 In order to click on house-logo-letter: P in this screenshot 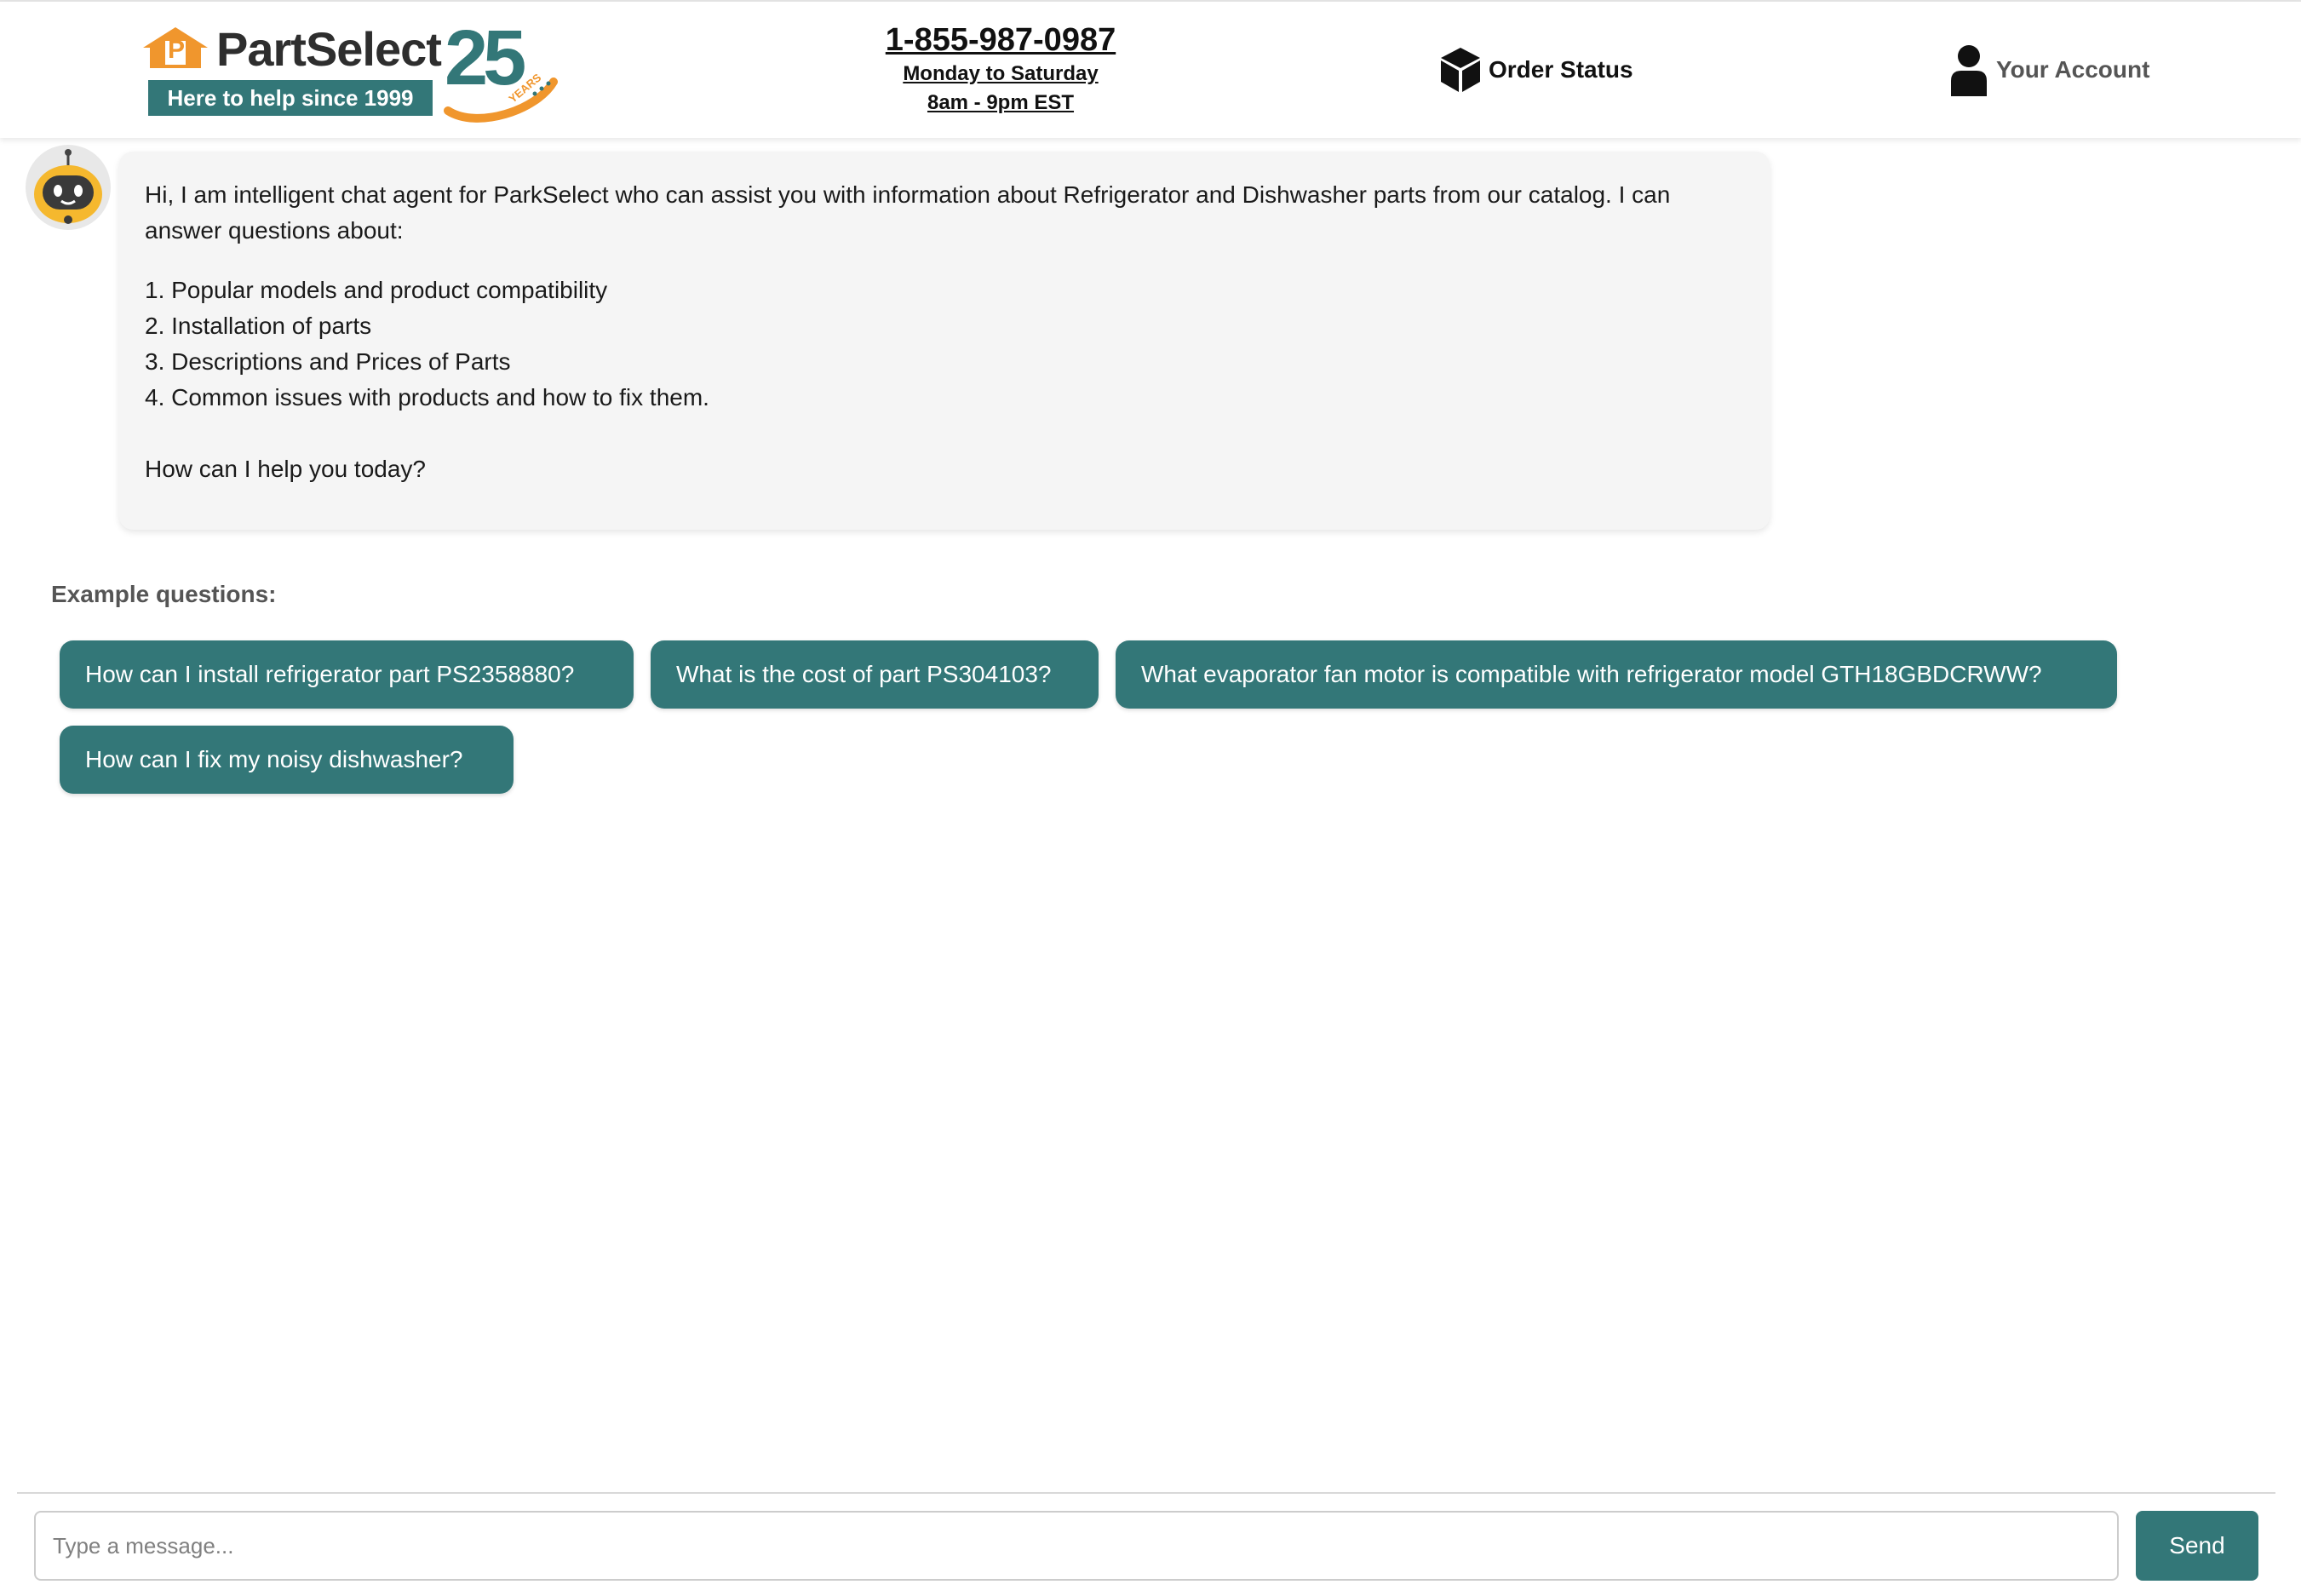, I will do `click(177, 50)`.